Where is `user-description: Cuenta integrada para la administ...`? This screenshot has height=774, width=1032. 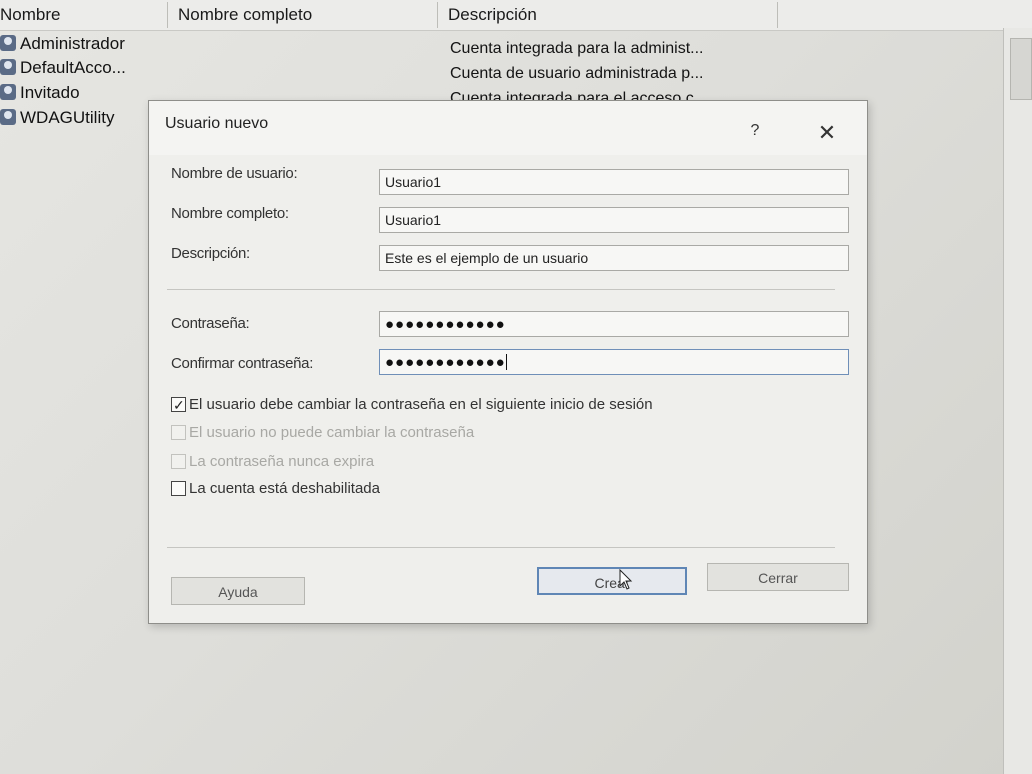 user-description: Cuenta integrada para la administ... is located at coordinates (577, 48).